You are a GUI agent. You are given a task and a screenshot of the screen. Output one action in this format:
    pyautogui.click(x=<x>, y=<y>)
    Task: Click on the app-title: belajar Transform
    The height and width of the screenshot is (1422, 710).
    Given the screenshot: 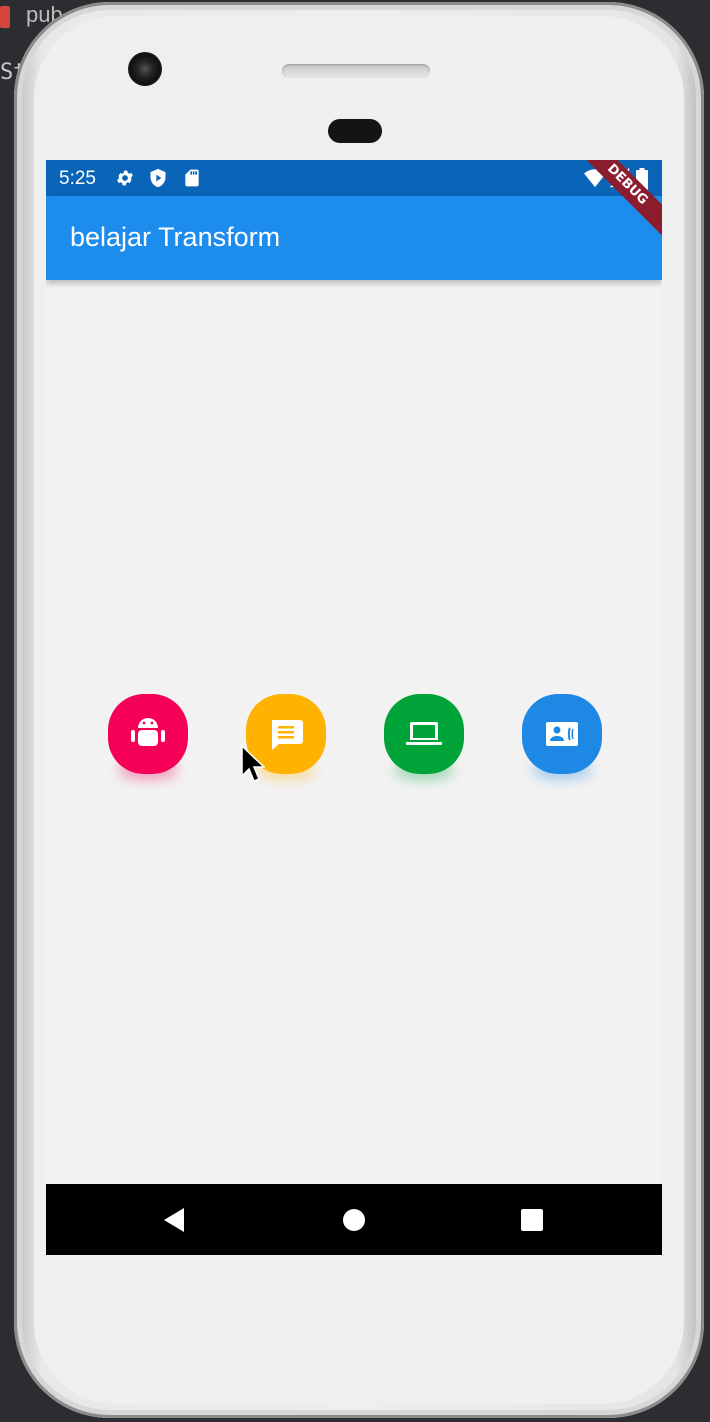 What is the action you would take?
    pyautogui.click(x=175, y=237)
    